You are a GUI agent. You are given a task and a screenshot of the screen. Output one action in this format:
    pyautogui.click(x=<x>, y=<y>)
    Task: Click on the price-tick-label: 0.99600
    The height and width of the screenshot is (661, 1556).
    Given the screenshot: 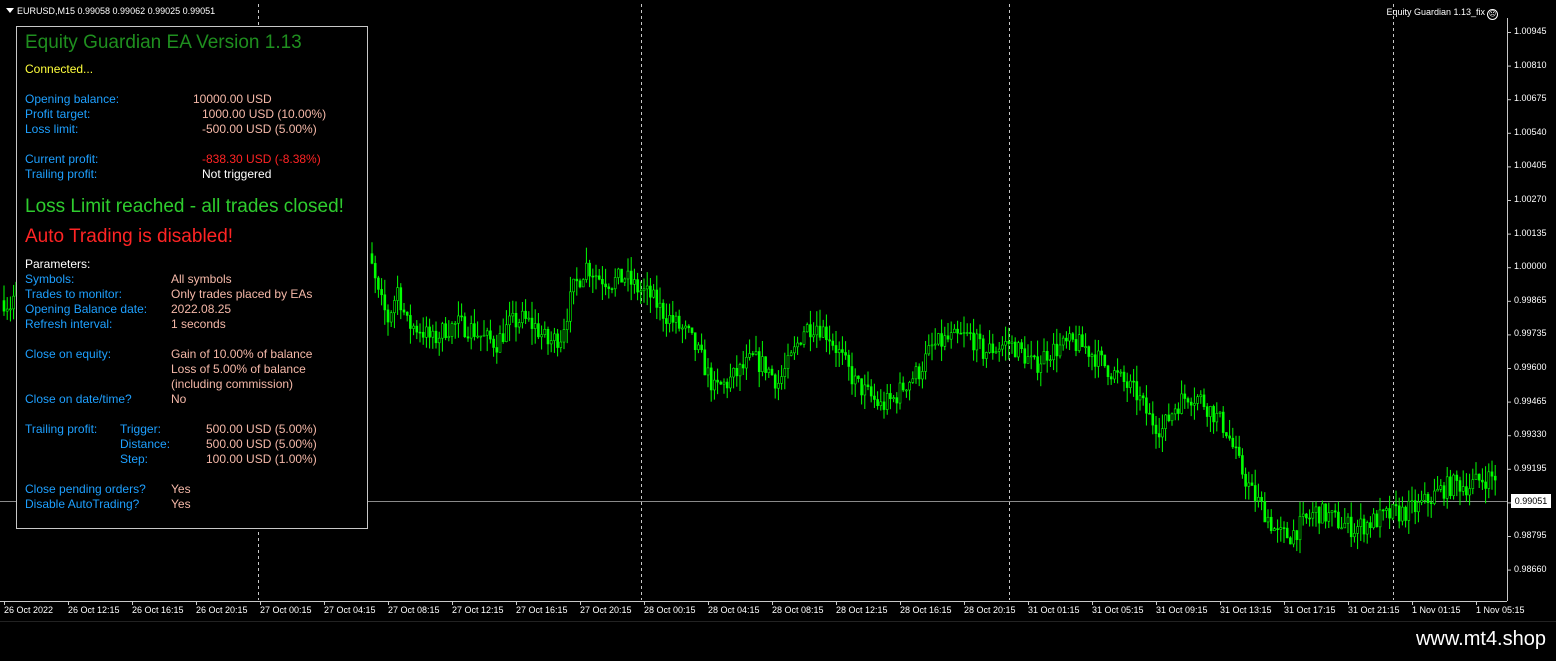 What is the action you would take?
    pyautogui.click(x=1530, y=367)
    